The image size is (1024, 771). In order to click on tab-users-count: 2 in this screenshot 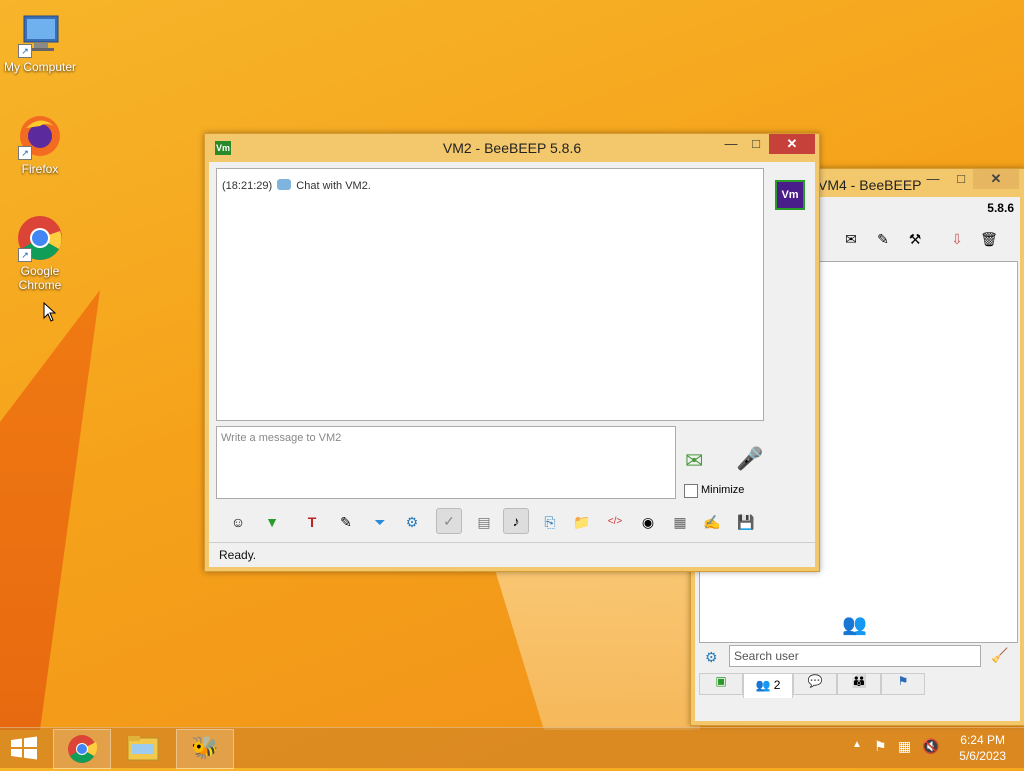, I will do `click(777, 685)`.